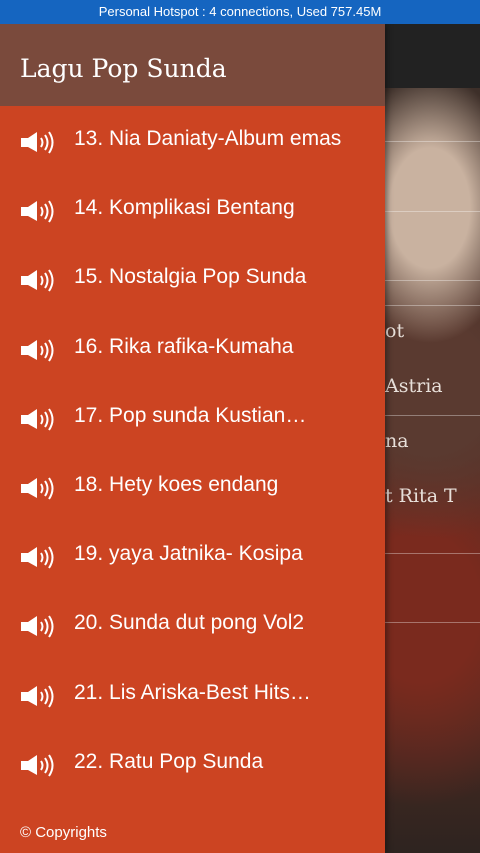 Image resolution: width=480 pixels, height=853 pixels. What do you see at coordinates (63, 832) in the screenshot?
I see `copyright-text: © Copyrights` at bounding box center [63, 832].